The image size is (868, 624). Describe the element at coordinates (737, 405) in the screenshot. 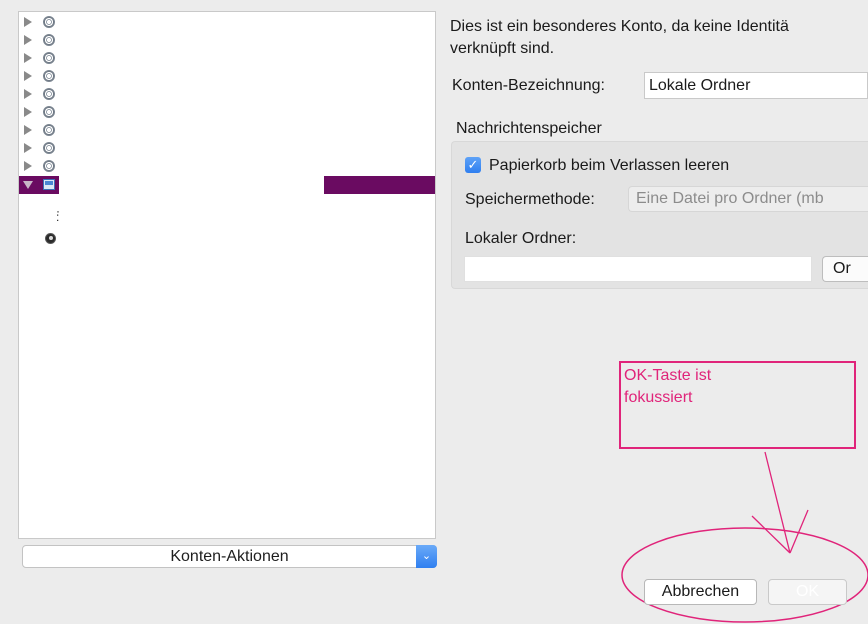

I see `annotation-note: OK-Taste ist fokussiert` at that location.